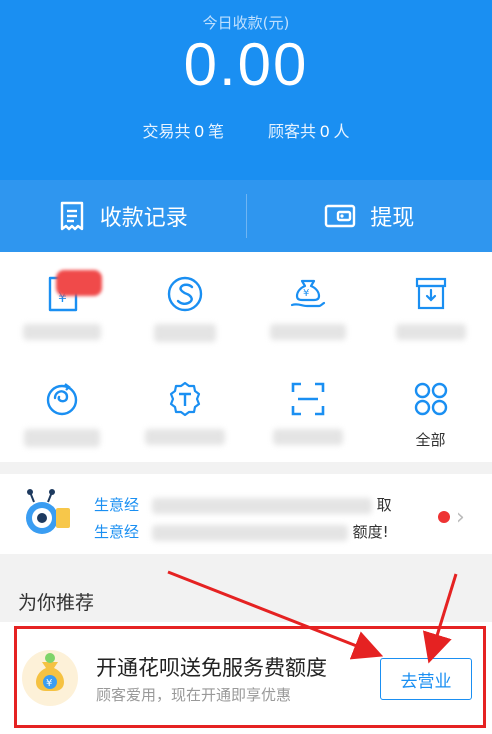 This screenshot has width=492, height=734. Describe the element at coordinates (340, 216) in the screenshot. I see `wallet-icon` at that location.